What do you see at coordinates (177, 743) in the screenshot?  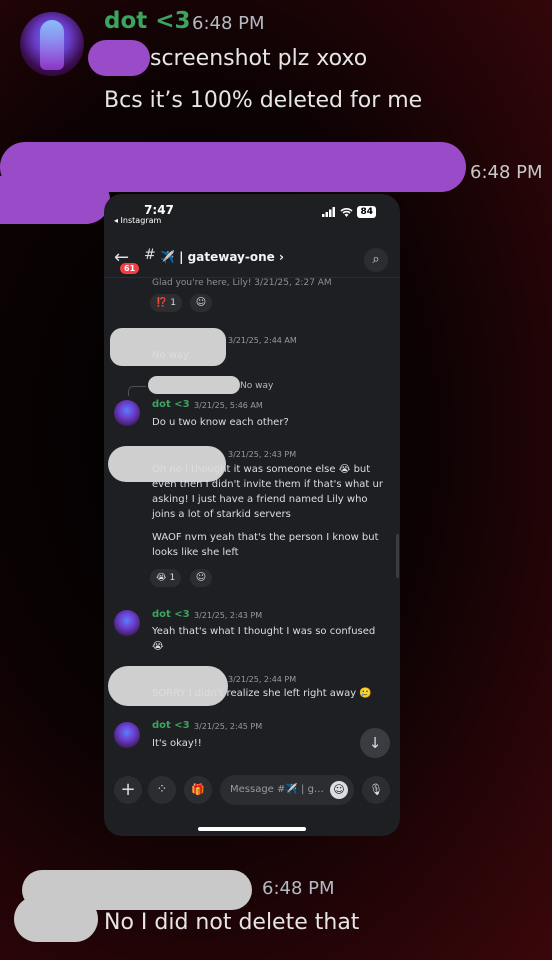 I see `message-text: It's okay!!` at bounding box center [177, 743].